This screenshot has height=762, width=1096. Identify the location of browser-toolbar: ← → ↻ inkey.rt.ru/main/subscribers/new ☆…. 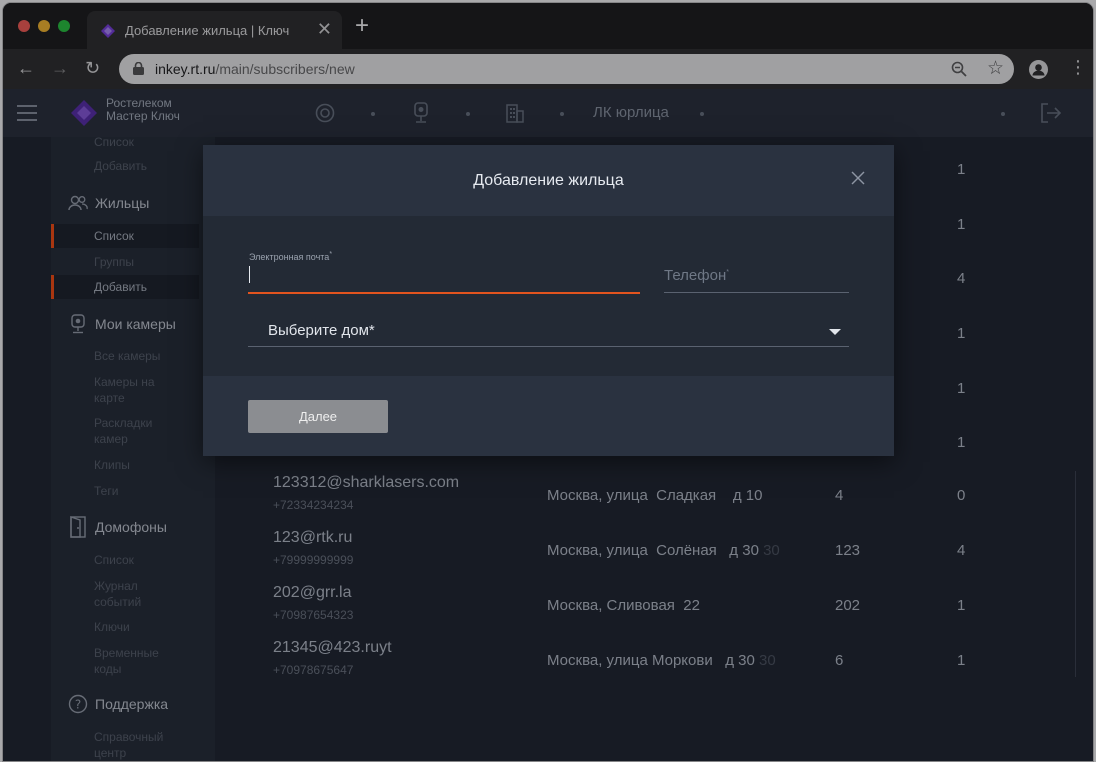
(548, 69).